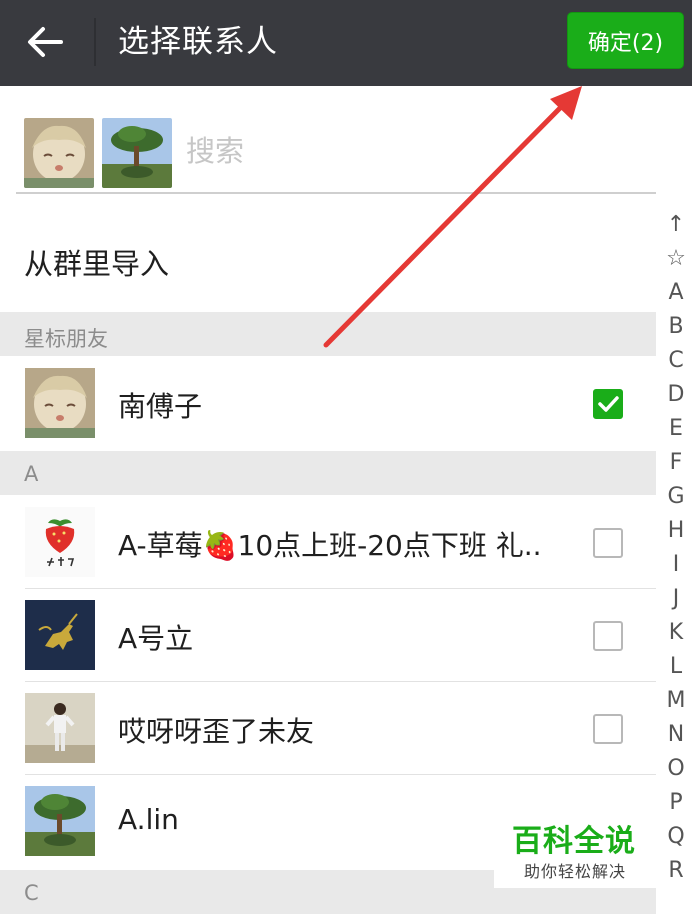  I want to click on selected-avatar-tree, so click(137, 153).